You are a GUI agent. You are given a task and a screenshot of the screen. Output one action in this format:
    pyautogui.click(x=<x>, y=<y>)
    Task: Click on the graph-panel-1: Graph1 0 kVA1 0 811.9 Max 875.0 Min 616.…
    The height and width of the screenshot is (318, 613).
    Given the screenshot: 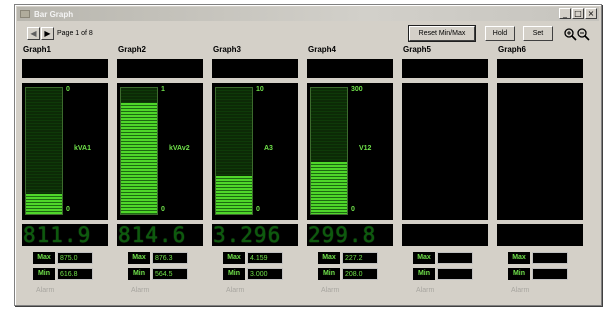 What is the action you would take?
    pyautogui.click(x=65, y=171)
    